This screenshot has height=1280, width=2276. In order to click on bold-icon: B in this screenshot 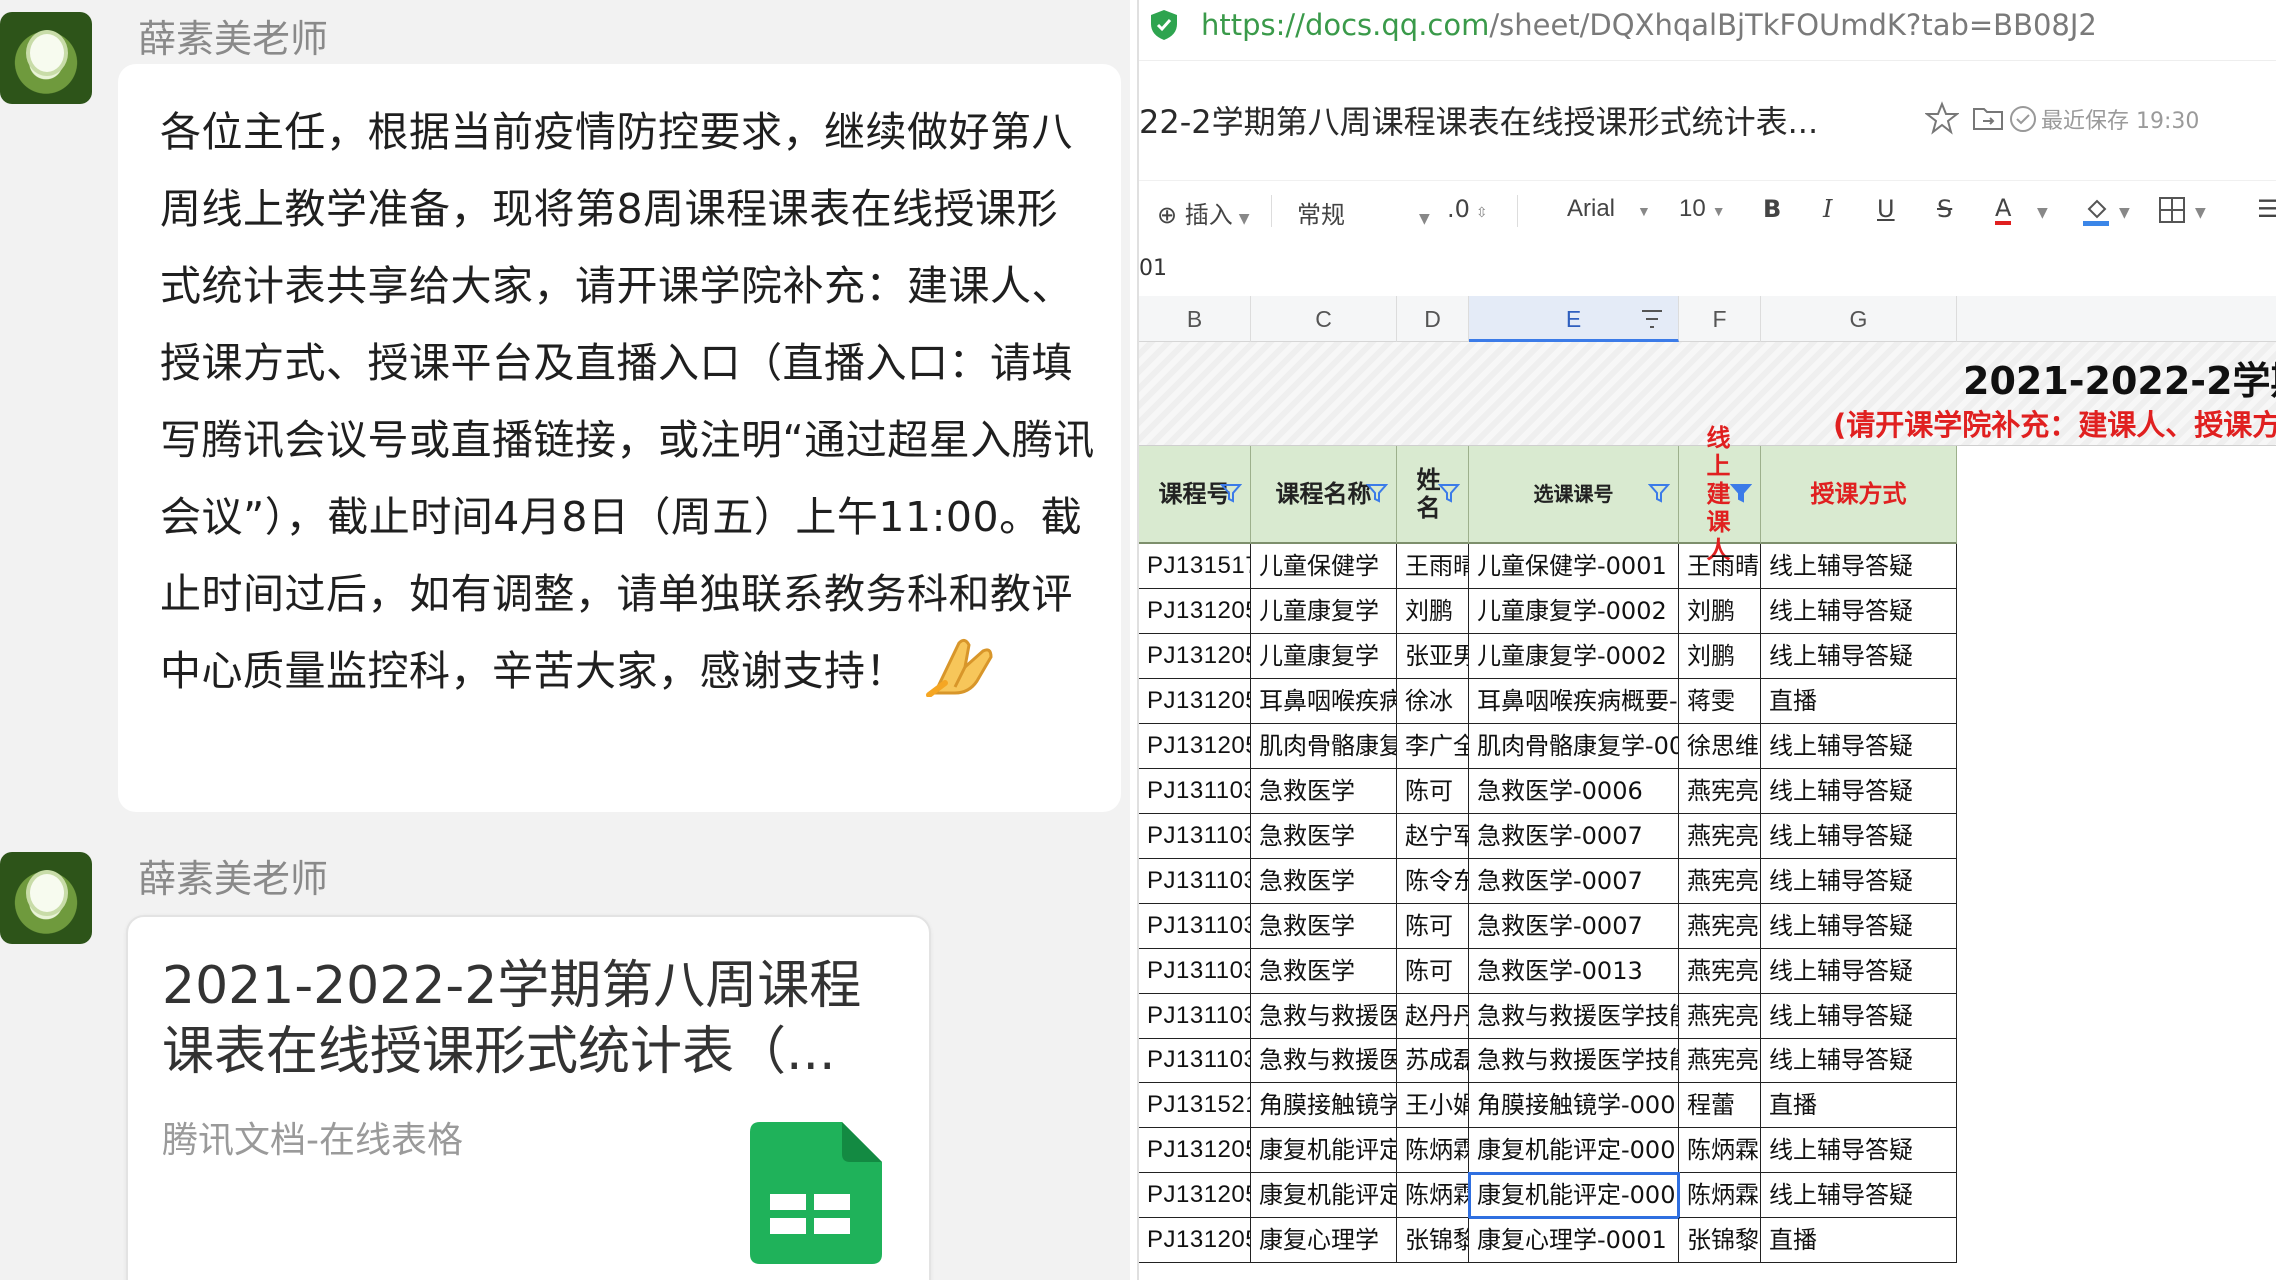, I will do `click(1772, 209)`.